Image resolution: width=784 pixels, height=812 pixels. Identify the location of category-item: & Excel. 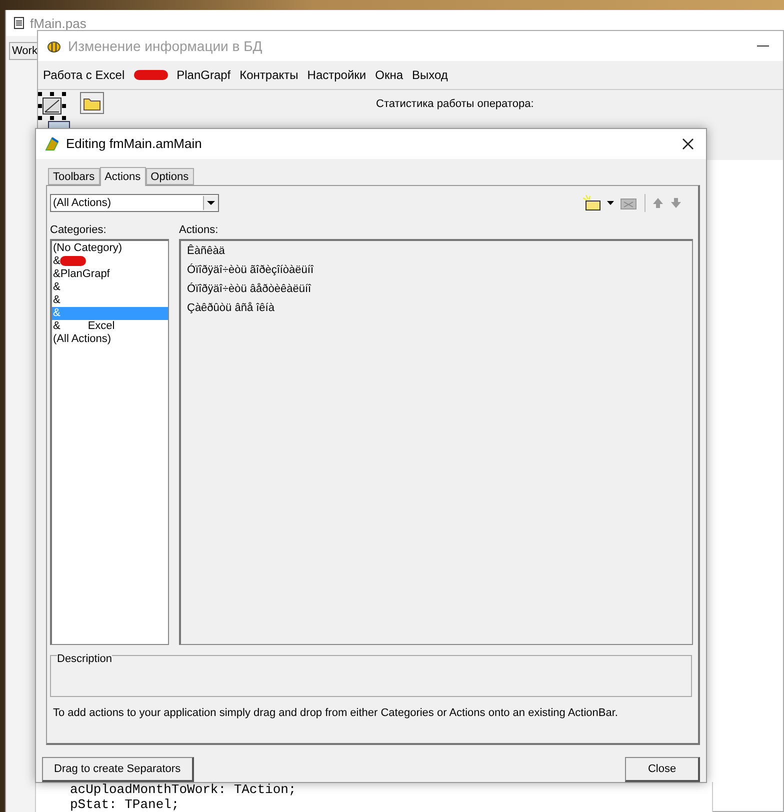
(110, 326).